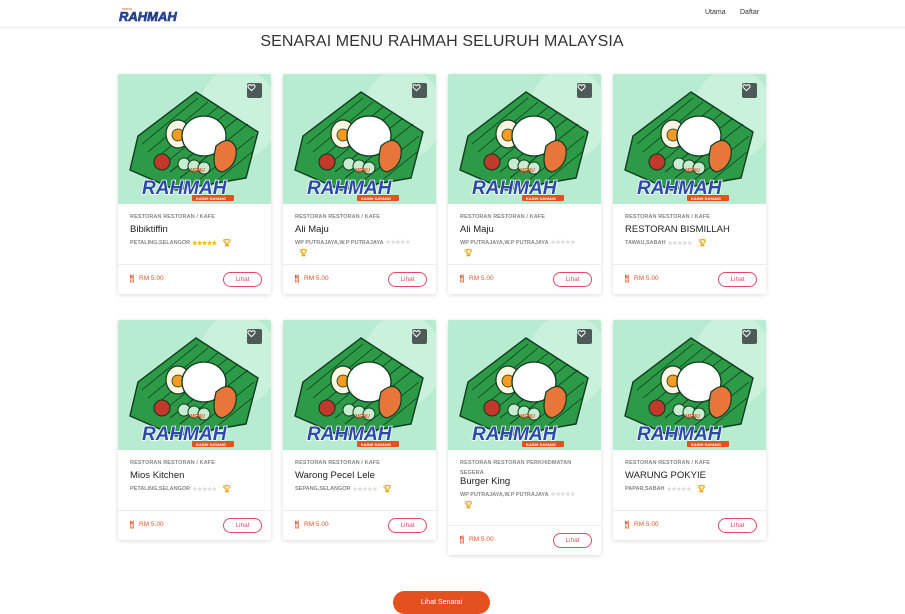 Image resolution: width=905 pixels, height=614 pixels. What do you see at coordinates (441, 602) in the screenshot?
I see `lihat-senarai-button: Lihat Senarai` at bounding box center [441, 602].